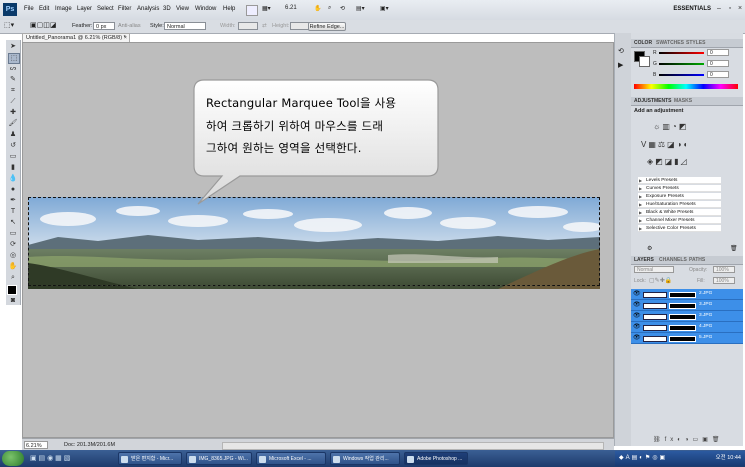 This screenshot has height=467, width=745. What do you see at coordinates (683, 101) in the screenshot?
I see `tab-masks: MASKS` at bounding box center [683, 101].